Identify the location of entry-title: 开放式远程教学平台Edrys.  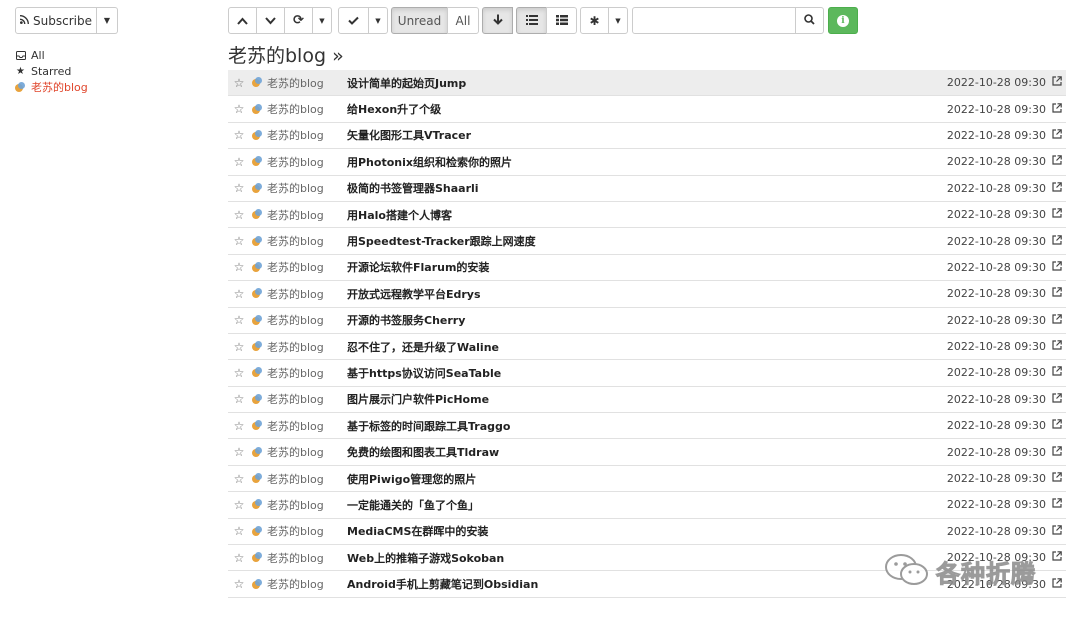
(414, 294).